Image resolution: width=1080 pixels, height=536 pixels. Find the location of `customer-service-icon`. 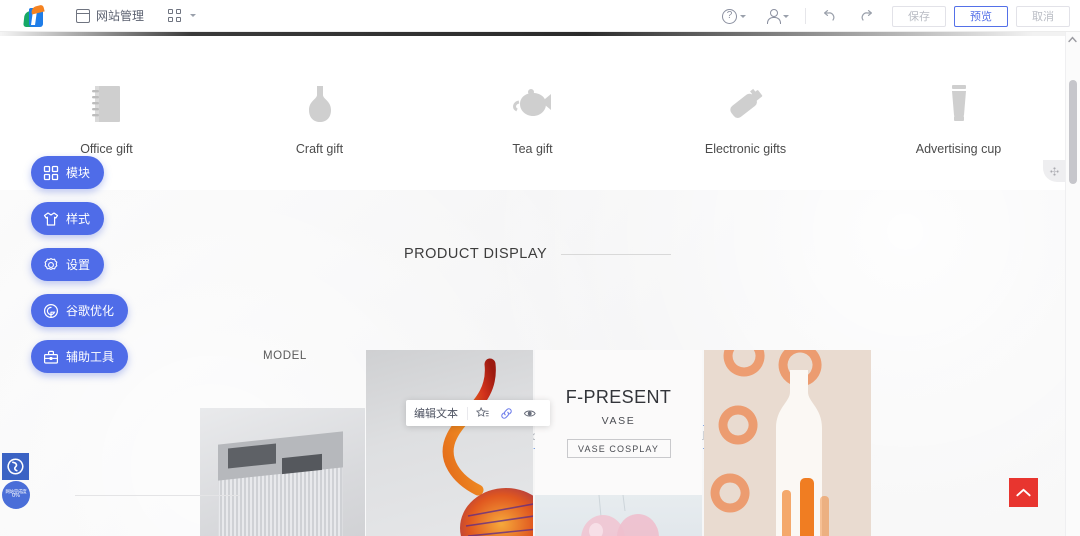

customer-service-icon is located at coordinates (15, 466).